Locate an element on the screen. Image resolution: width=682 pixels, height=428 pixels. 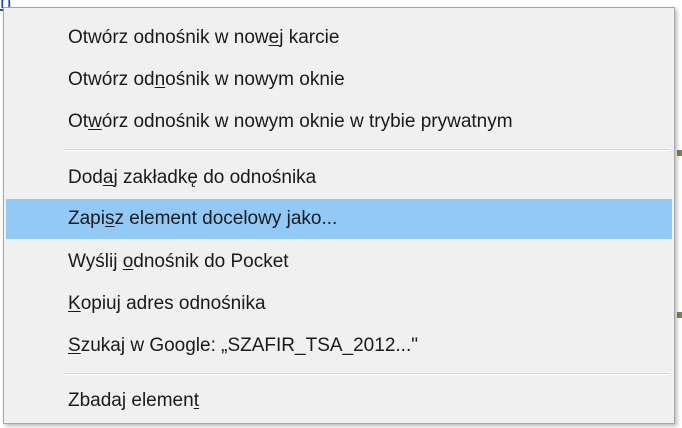
access-key: t is located at coordinates (196, 400).